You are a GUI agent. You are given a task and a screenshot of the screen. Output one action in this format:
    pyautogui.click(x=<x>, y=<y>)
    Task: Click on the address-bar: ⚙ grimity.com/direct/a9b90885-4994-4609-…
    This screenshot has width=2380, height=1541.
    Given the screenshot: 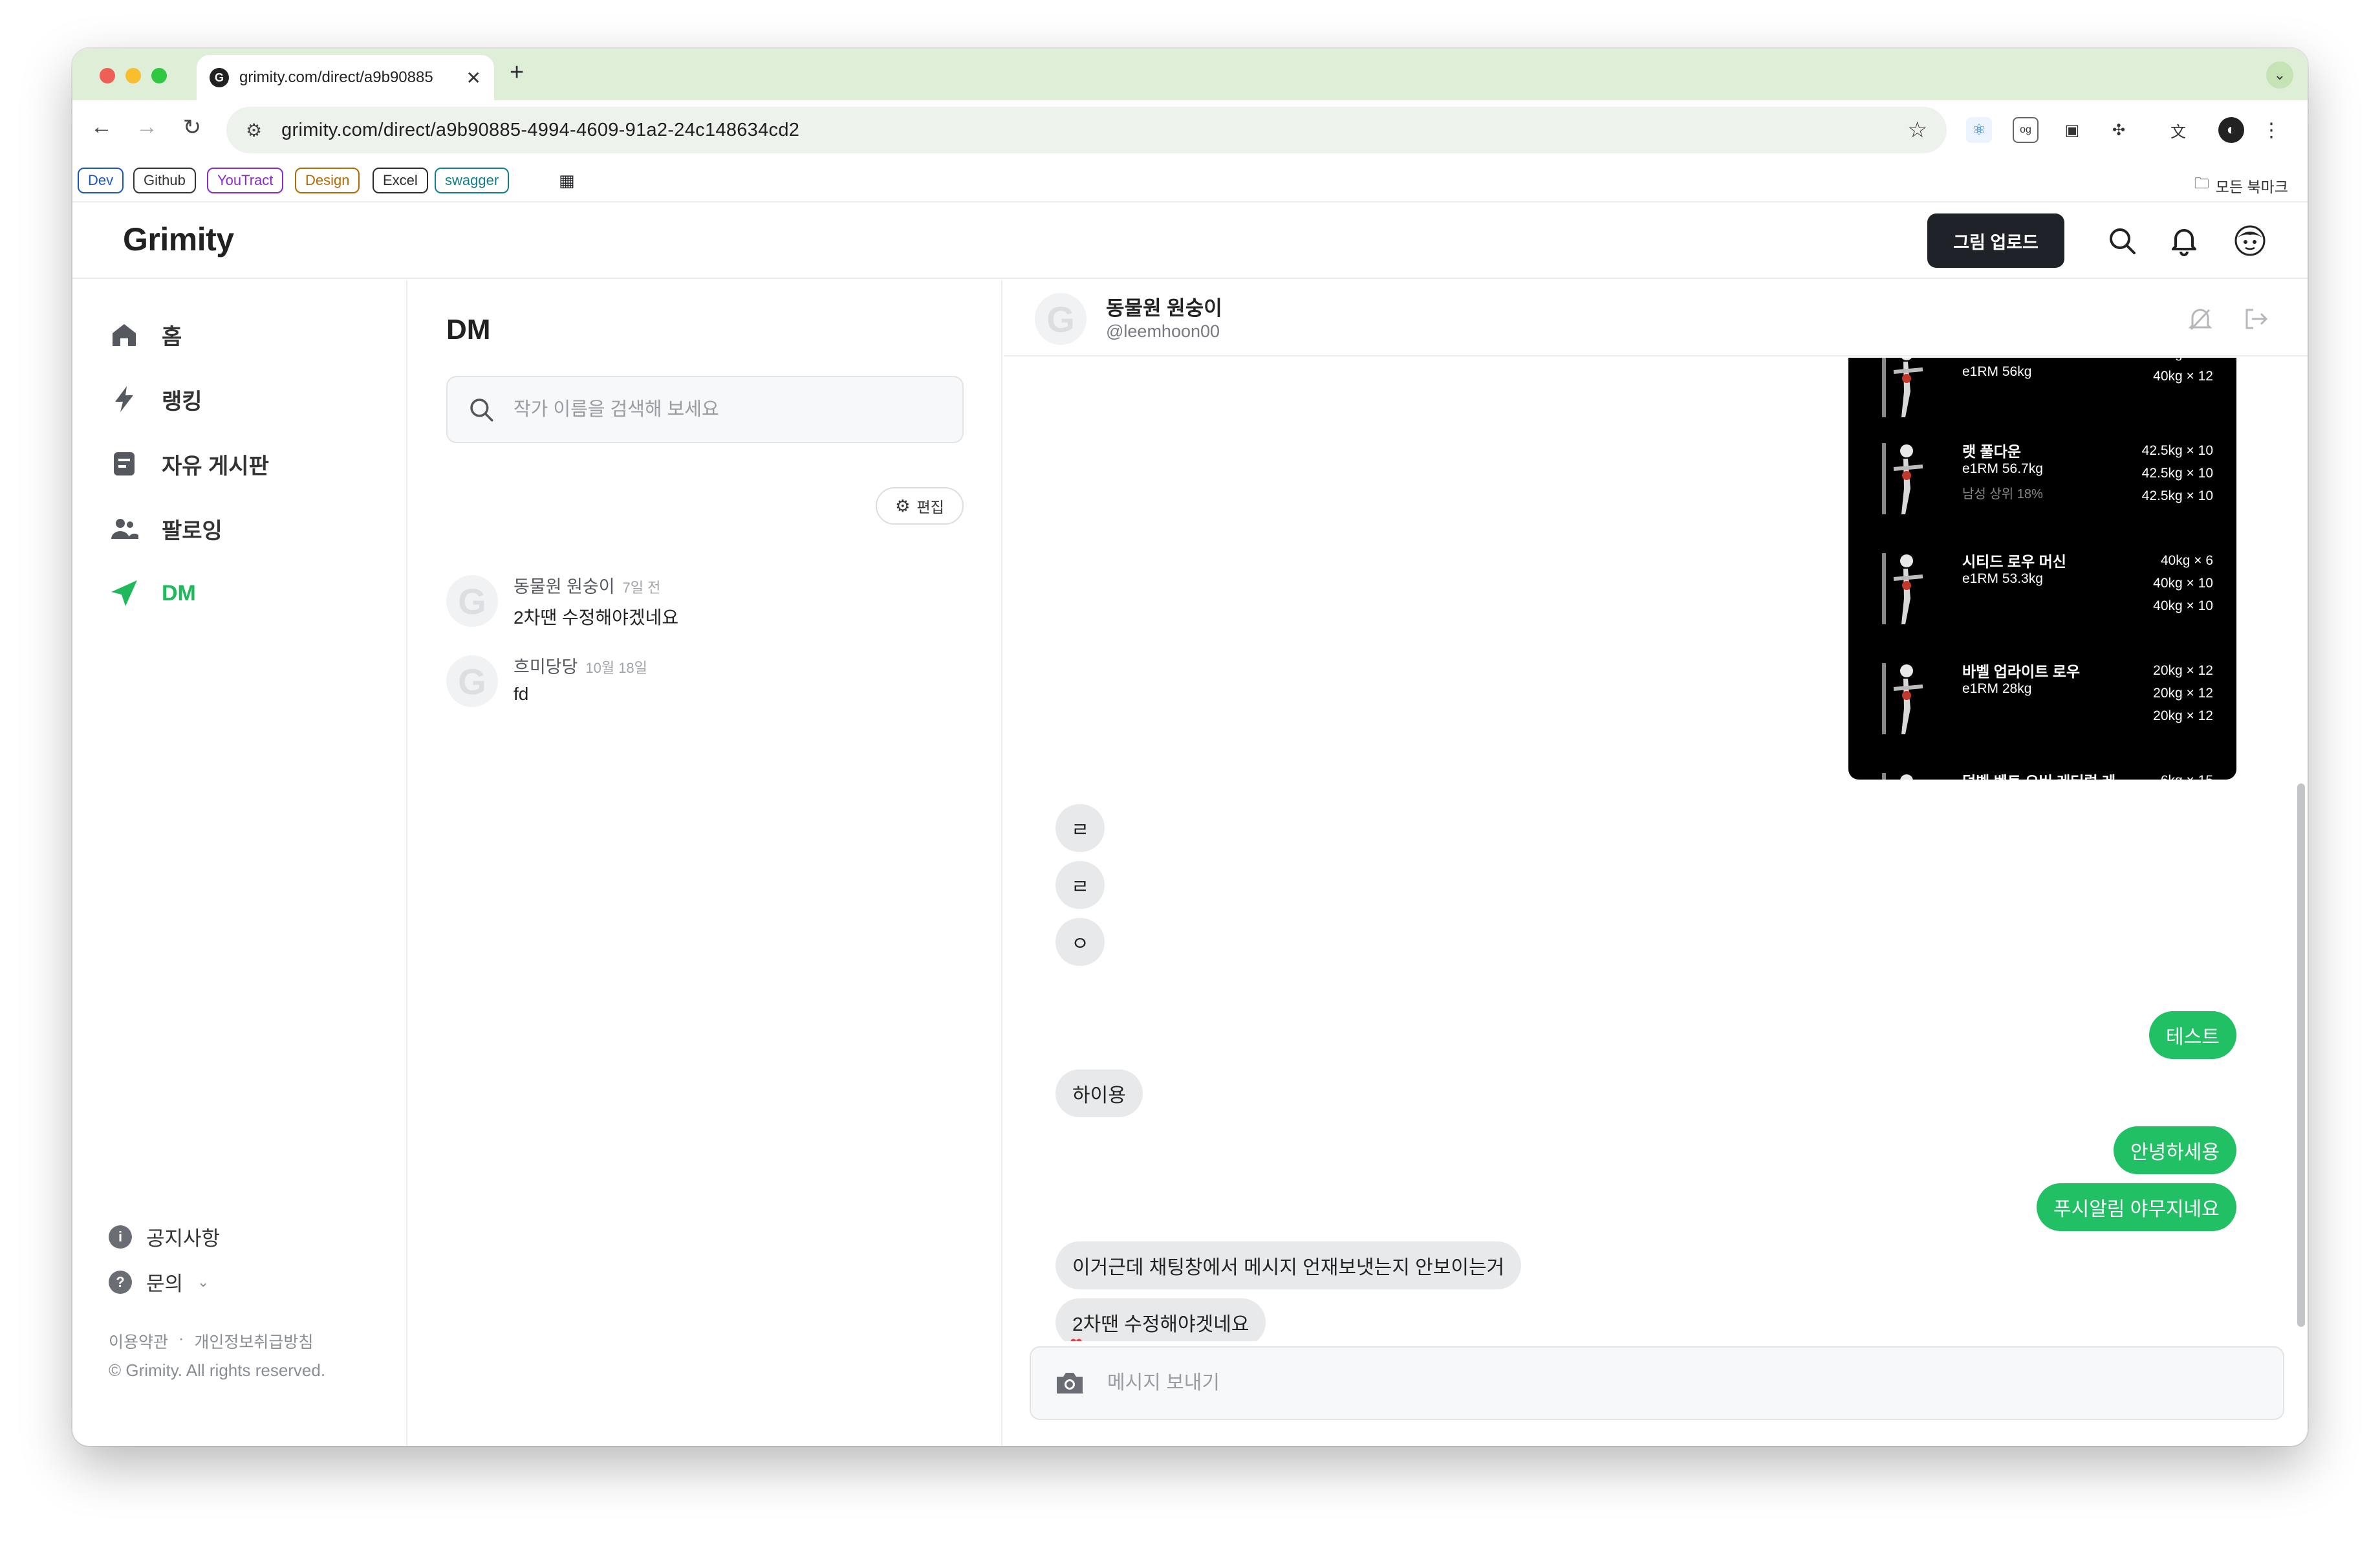 What is the action you would take?
    pyautogui.click(x=1086, y=130)
    